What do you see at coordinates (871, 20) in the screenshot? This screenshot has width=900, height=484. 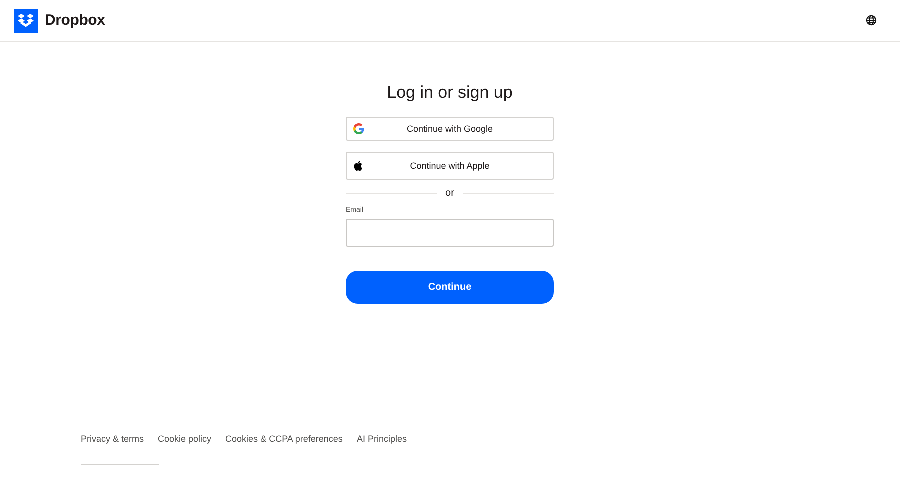 I see `globe-icon` at bounding box center [871, 20].